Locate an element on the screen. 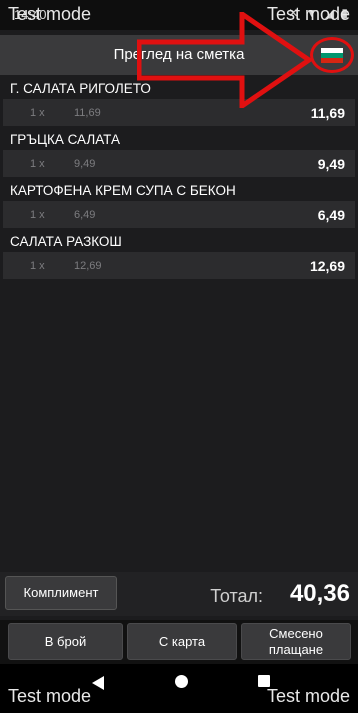  language-button is located at coordinates (332, 55).